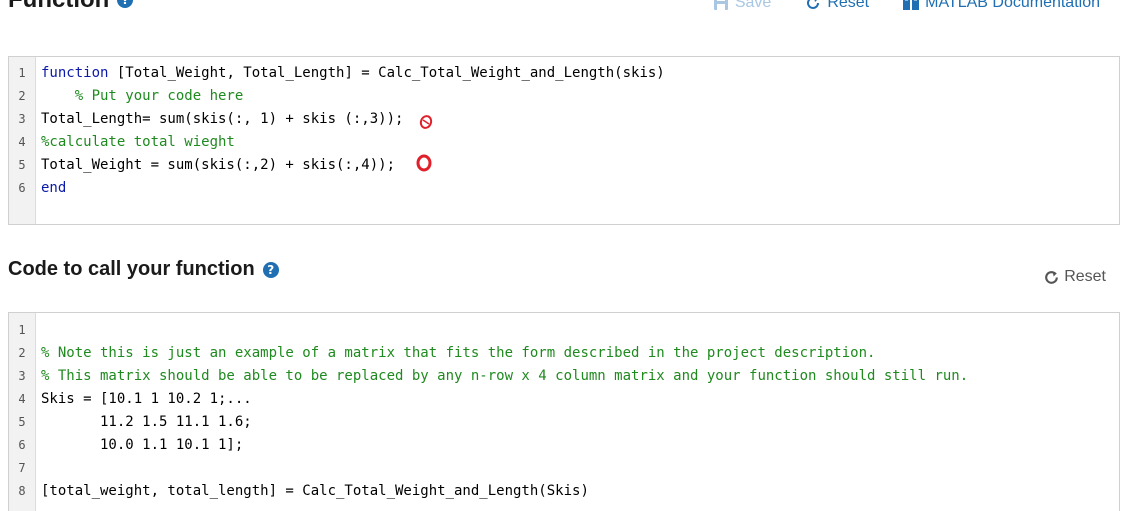 This screenshot has width=1126, height=511. I want to click on code-line: 7, so click(564, 468).